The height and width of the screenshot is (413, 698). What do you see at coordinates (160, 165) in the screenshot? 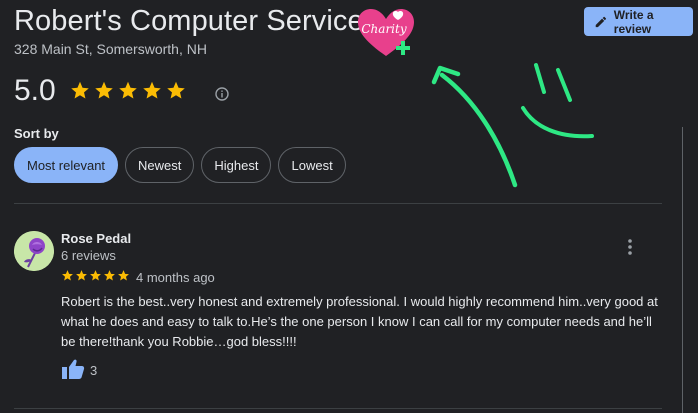
I see `sort-chip-newest: Newest` at bounding box center [160, 165].